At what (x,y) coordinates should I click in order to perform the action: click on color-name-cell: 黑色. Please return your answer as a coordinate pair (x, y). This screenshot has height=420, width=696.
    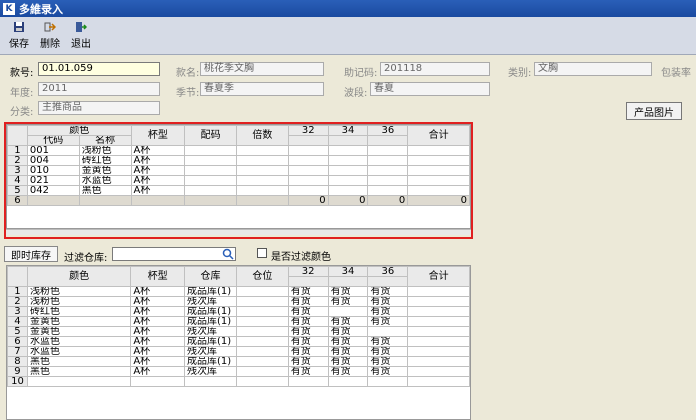
    Looking at the image, I should click on (105, 190).